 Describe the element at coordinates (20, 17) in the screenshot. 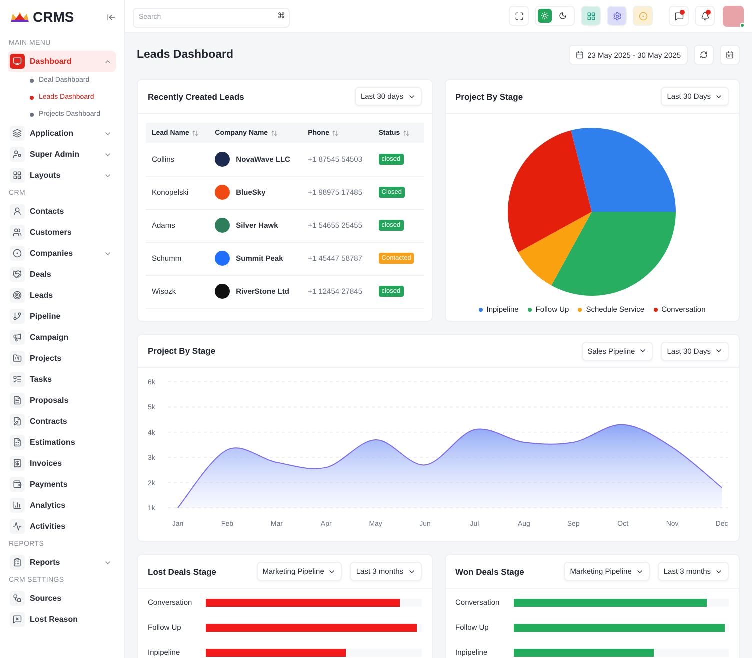

I see `crown-logo-icon` at that location.